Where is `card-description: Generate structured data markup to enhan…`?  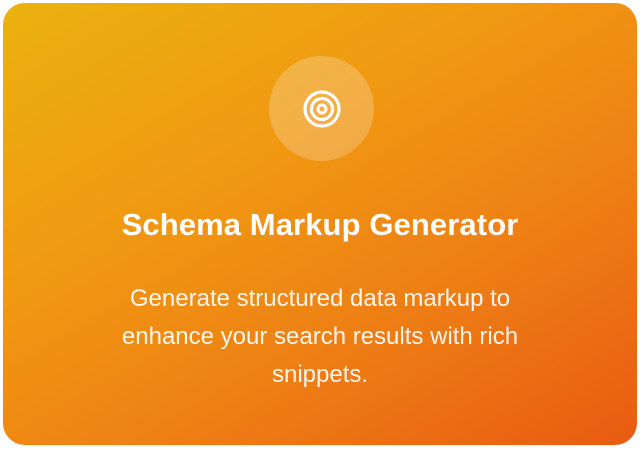 card-description: Generate structured data markup to enhan… is located at coordinates (320, 336).